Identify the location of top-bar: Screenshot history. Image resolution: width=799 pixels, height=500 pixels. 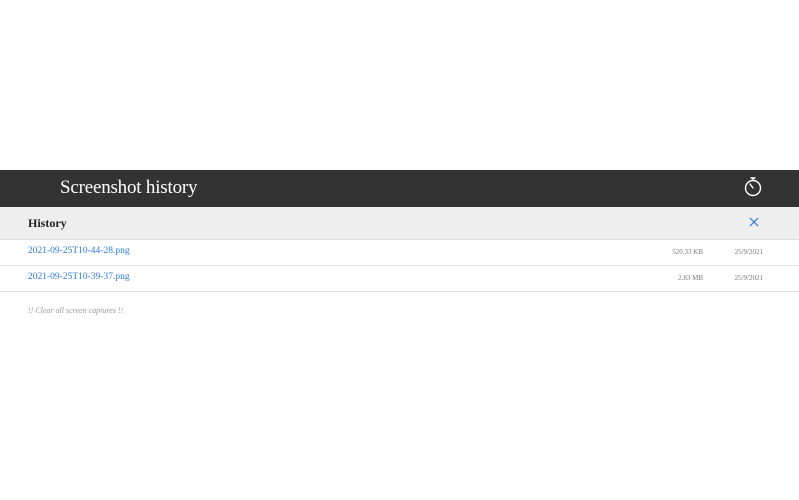
(399, 188).